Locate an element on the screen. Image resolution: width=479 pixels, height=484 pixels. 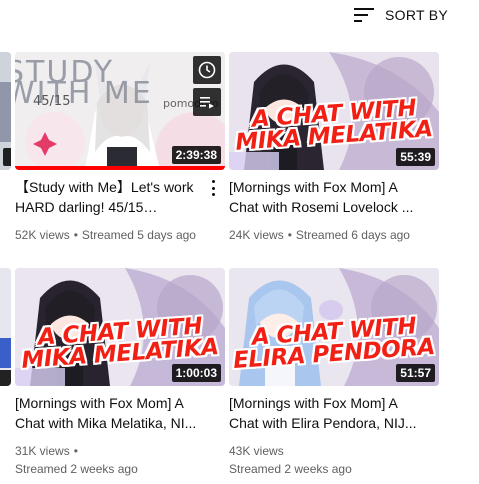
add-to-queue-button is located at coordinates (207, 102).